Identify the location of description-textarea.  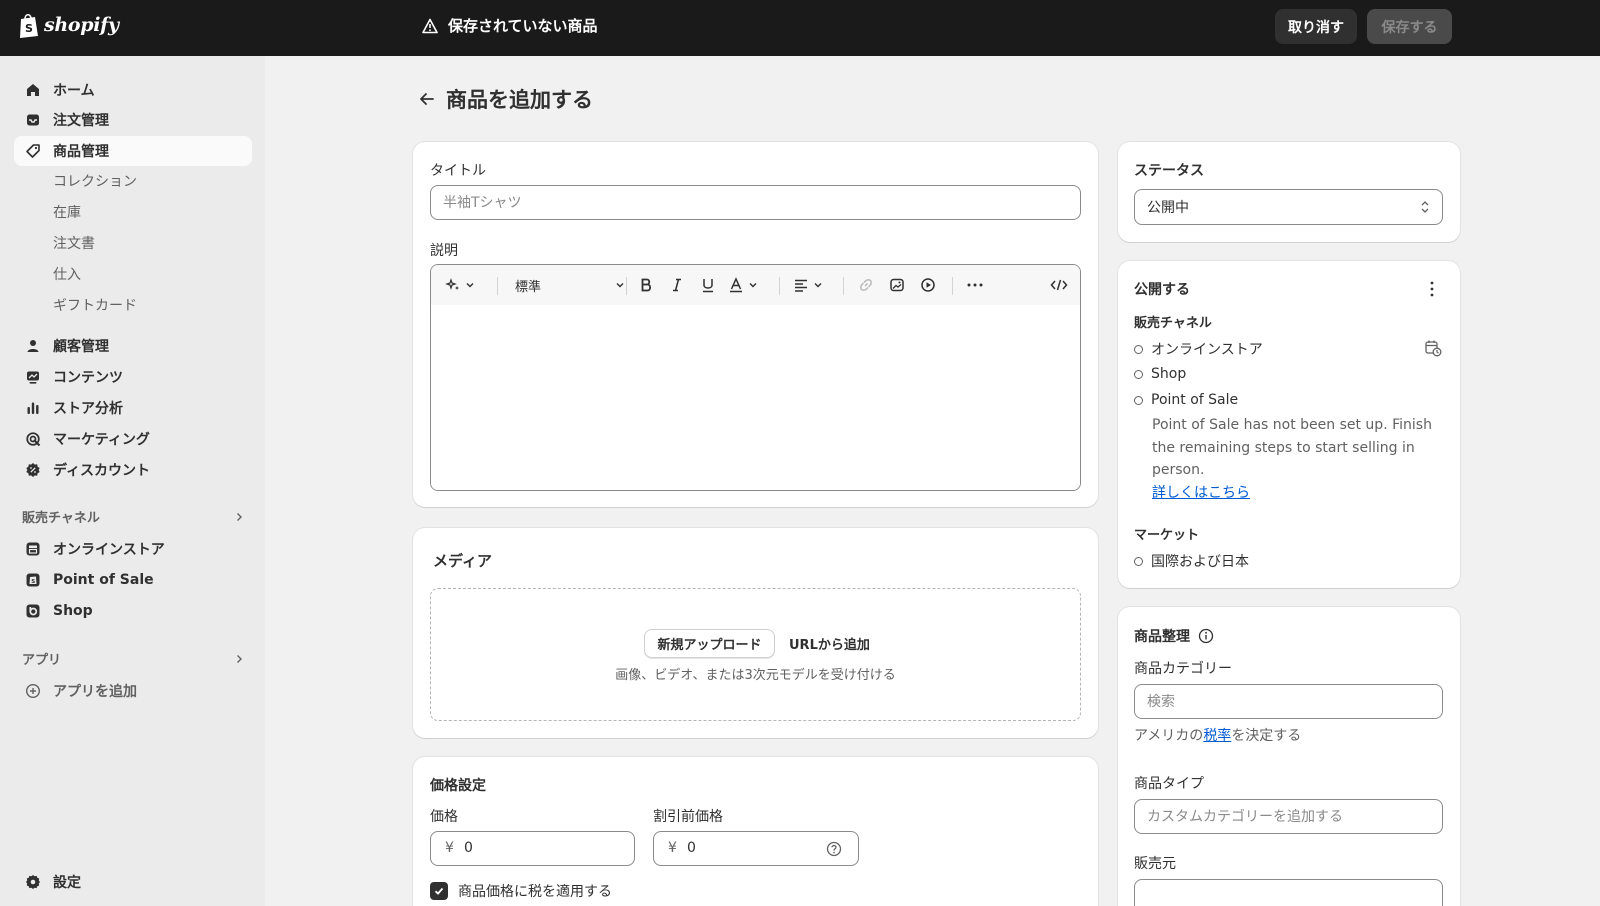
(755, 397).